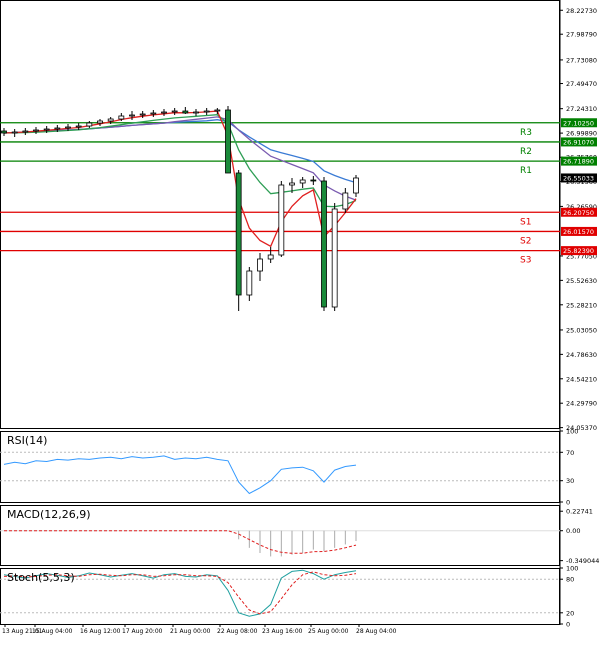 The height and width of the screenshot is (645, 600). I want to click on indicator-axis-tick-label: 0.22741, so click(579, 512).